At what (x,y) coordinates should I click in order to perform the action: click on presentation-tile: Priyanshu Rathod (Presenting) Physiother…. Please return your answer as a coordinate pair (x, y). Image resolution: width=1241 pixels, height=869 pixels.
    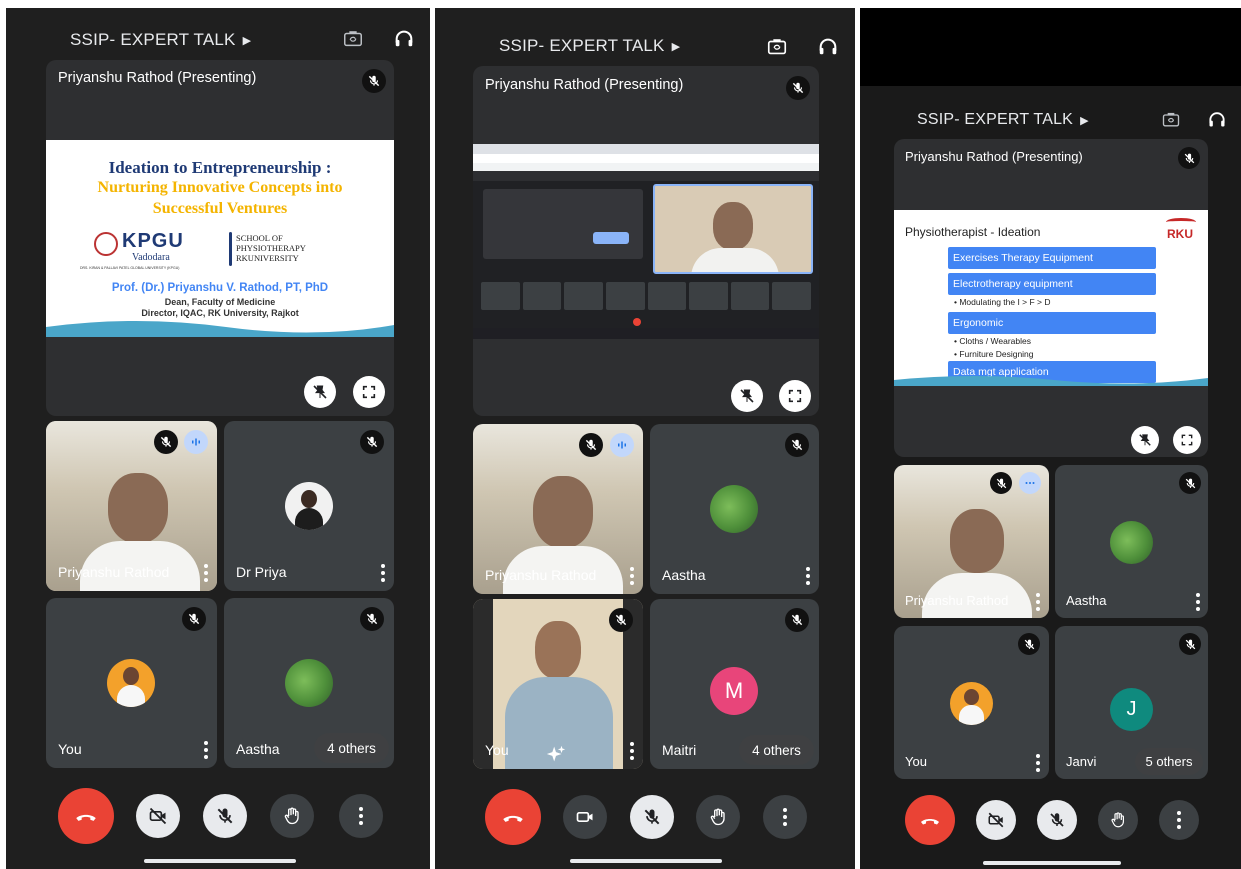
    Looking at the image, I should click on (1051, 298).